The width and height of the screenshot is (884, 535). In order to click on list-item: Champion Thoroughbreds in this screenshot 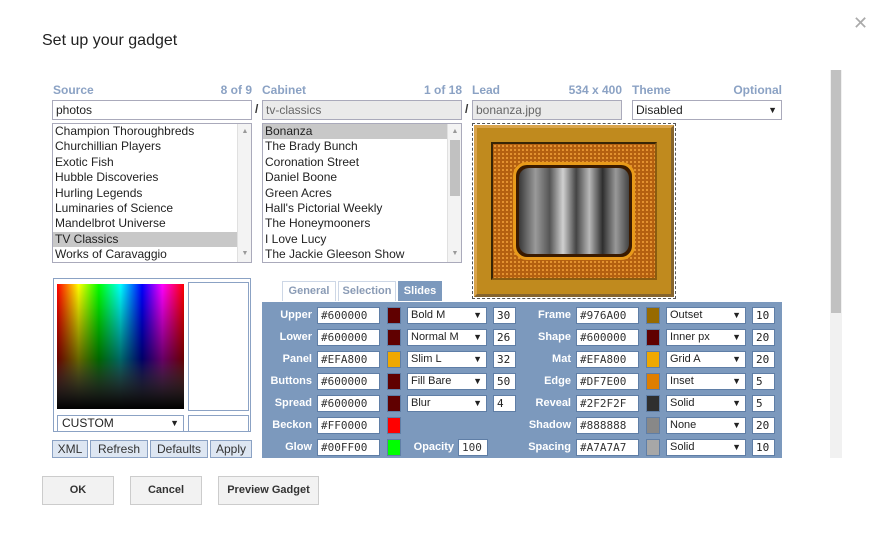, I will do `click(152, 131)`.